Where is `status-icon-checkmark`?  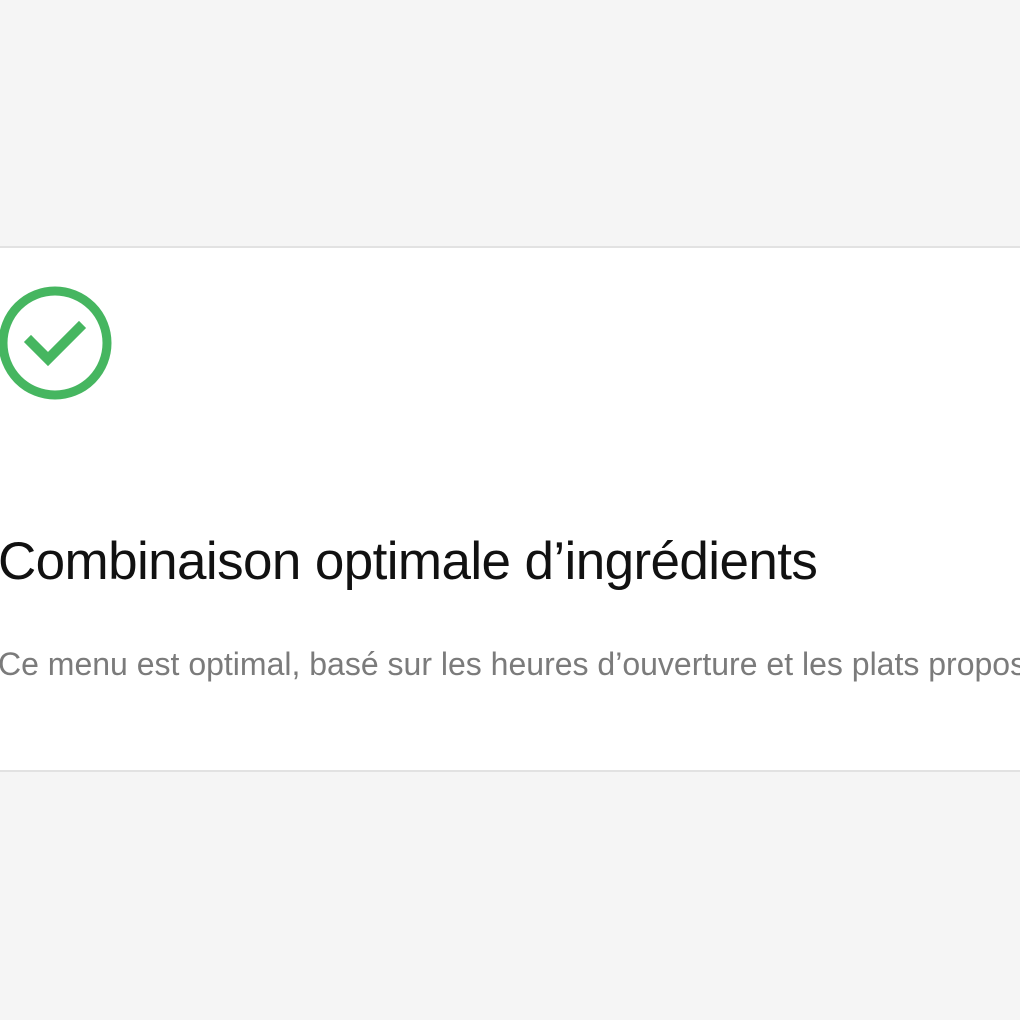
status-icon-checkmark is located at coordinates (55, 343).